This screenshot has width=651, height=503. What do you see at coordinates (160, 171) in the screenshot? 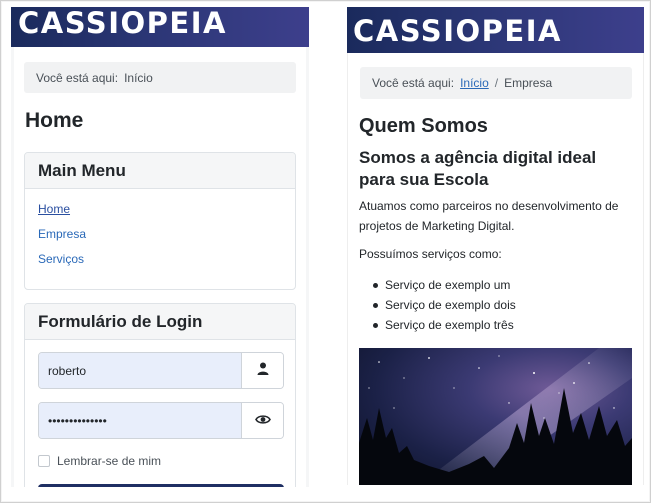
I see `main-menu-title: Main Menu` at bounding box center [160, 171].